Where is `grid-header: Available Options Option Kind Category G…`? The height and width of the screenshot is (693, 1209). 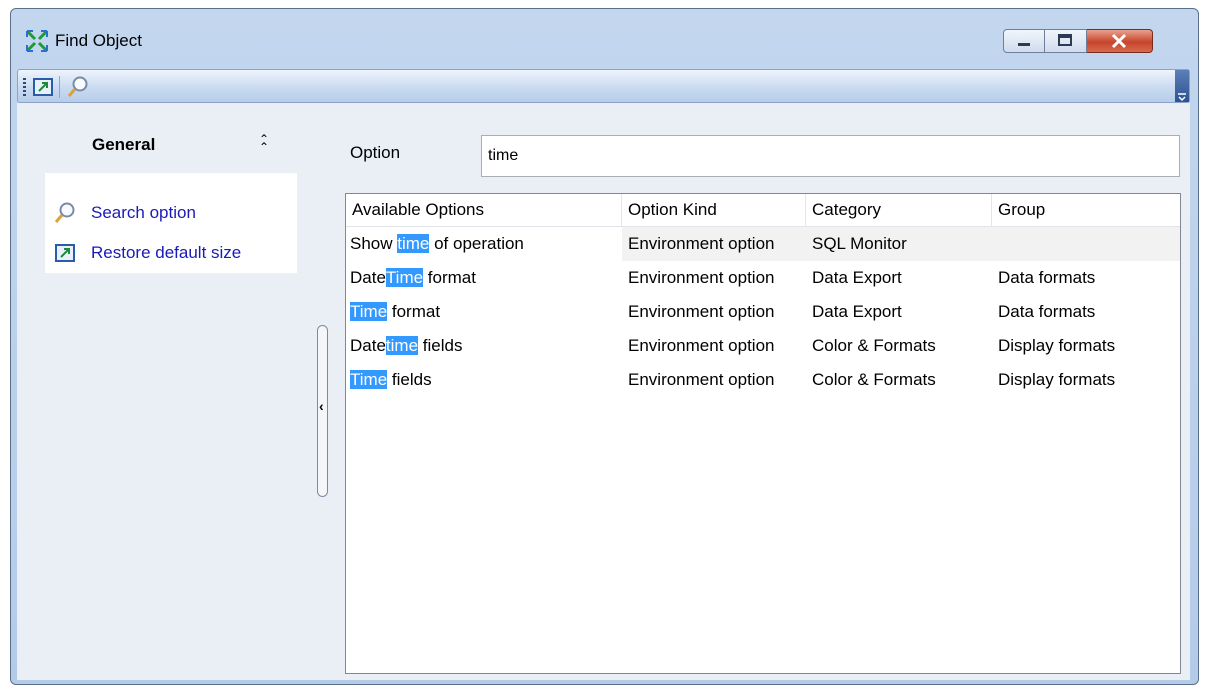 grid-header: Available Options Option Kind Category G… is located at coordinates (763, 210).